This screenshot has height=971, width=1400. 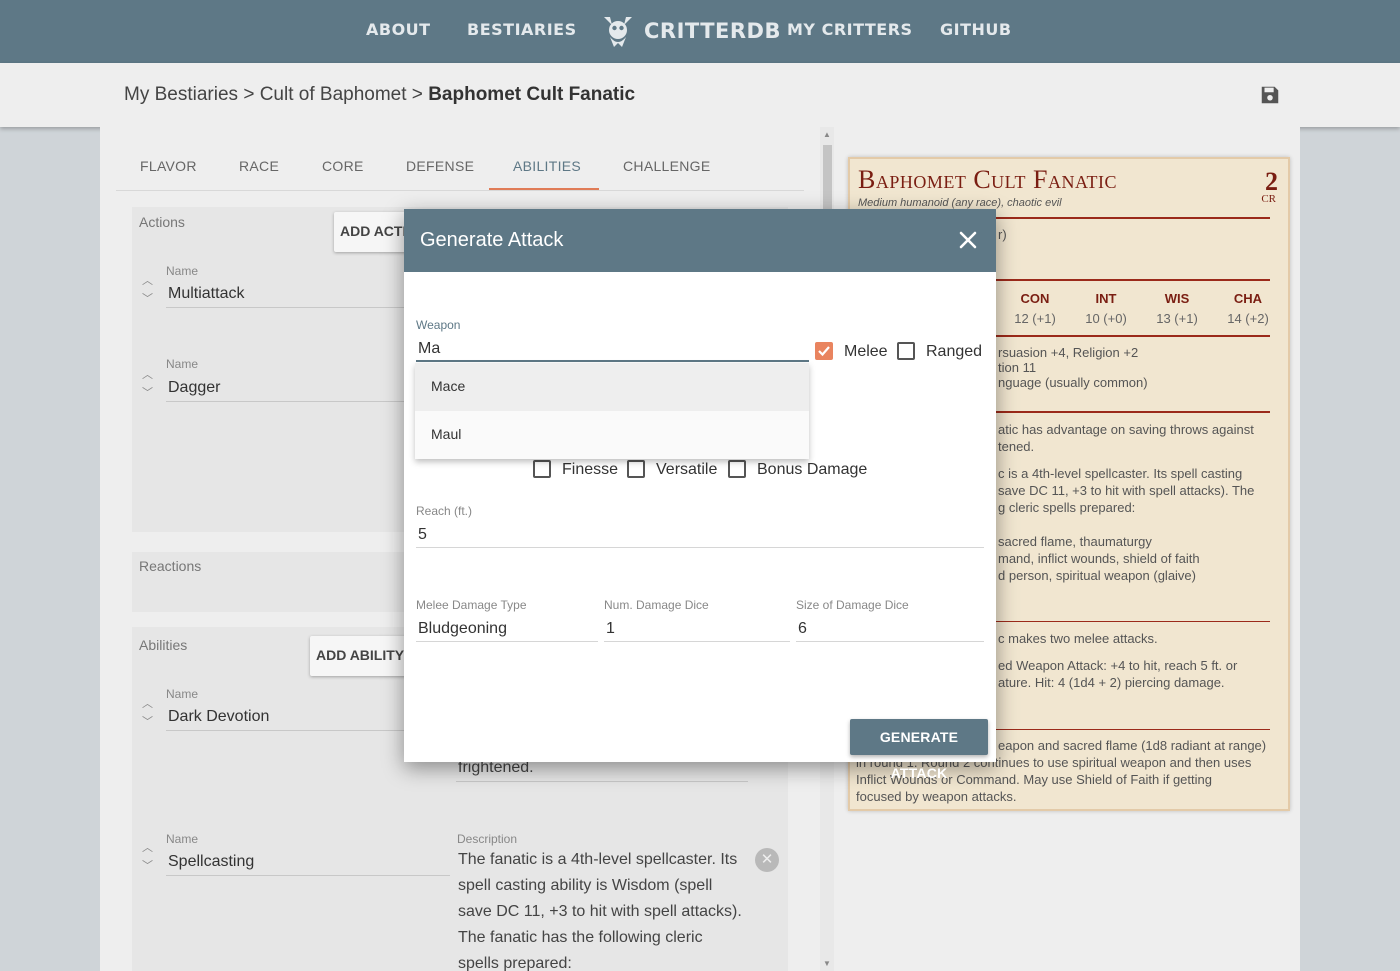 I want to click on save-icon, so click(x=1270, y=95).